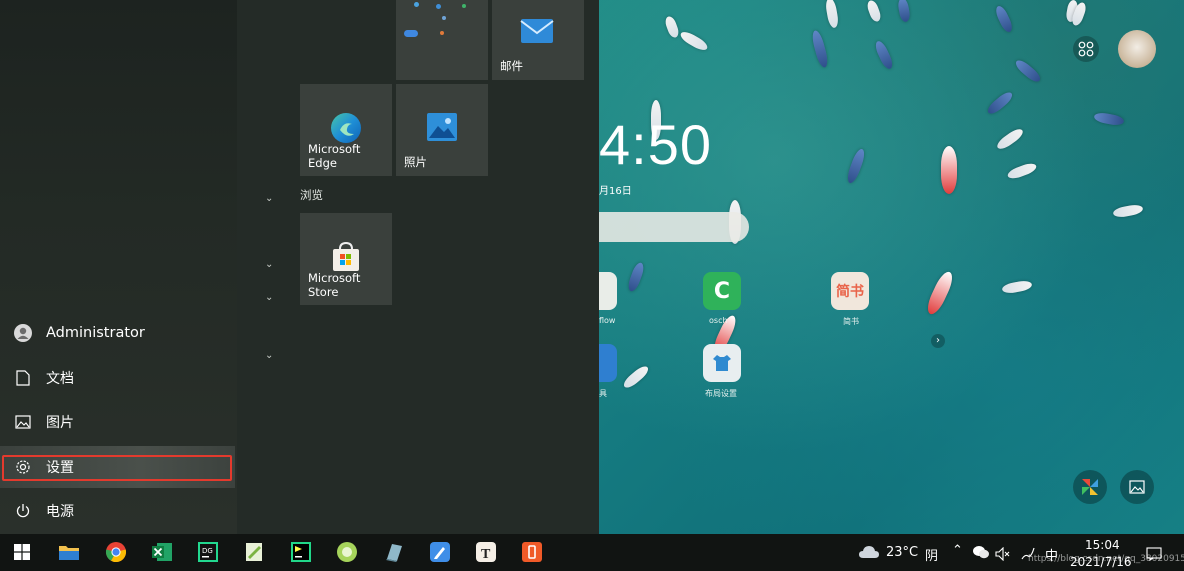 This screenshot has width=1184, height=571. Describe the element at coordinates (162, 552) in the screenshot. I see `excel-icon` at that location.